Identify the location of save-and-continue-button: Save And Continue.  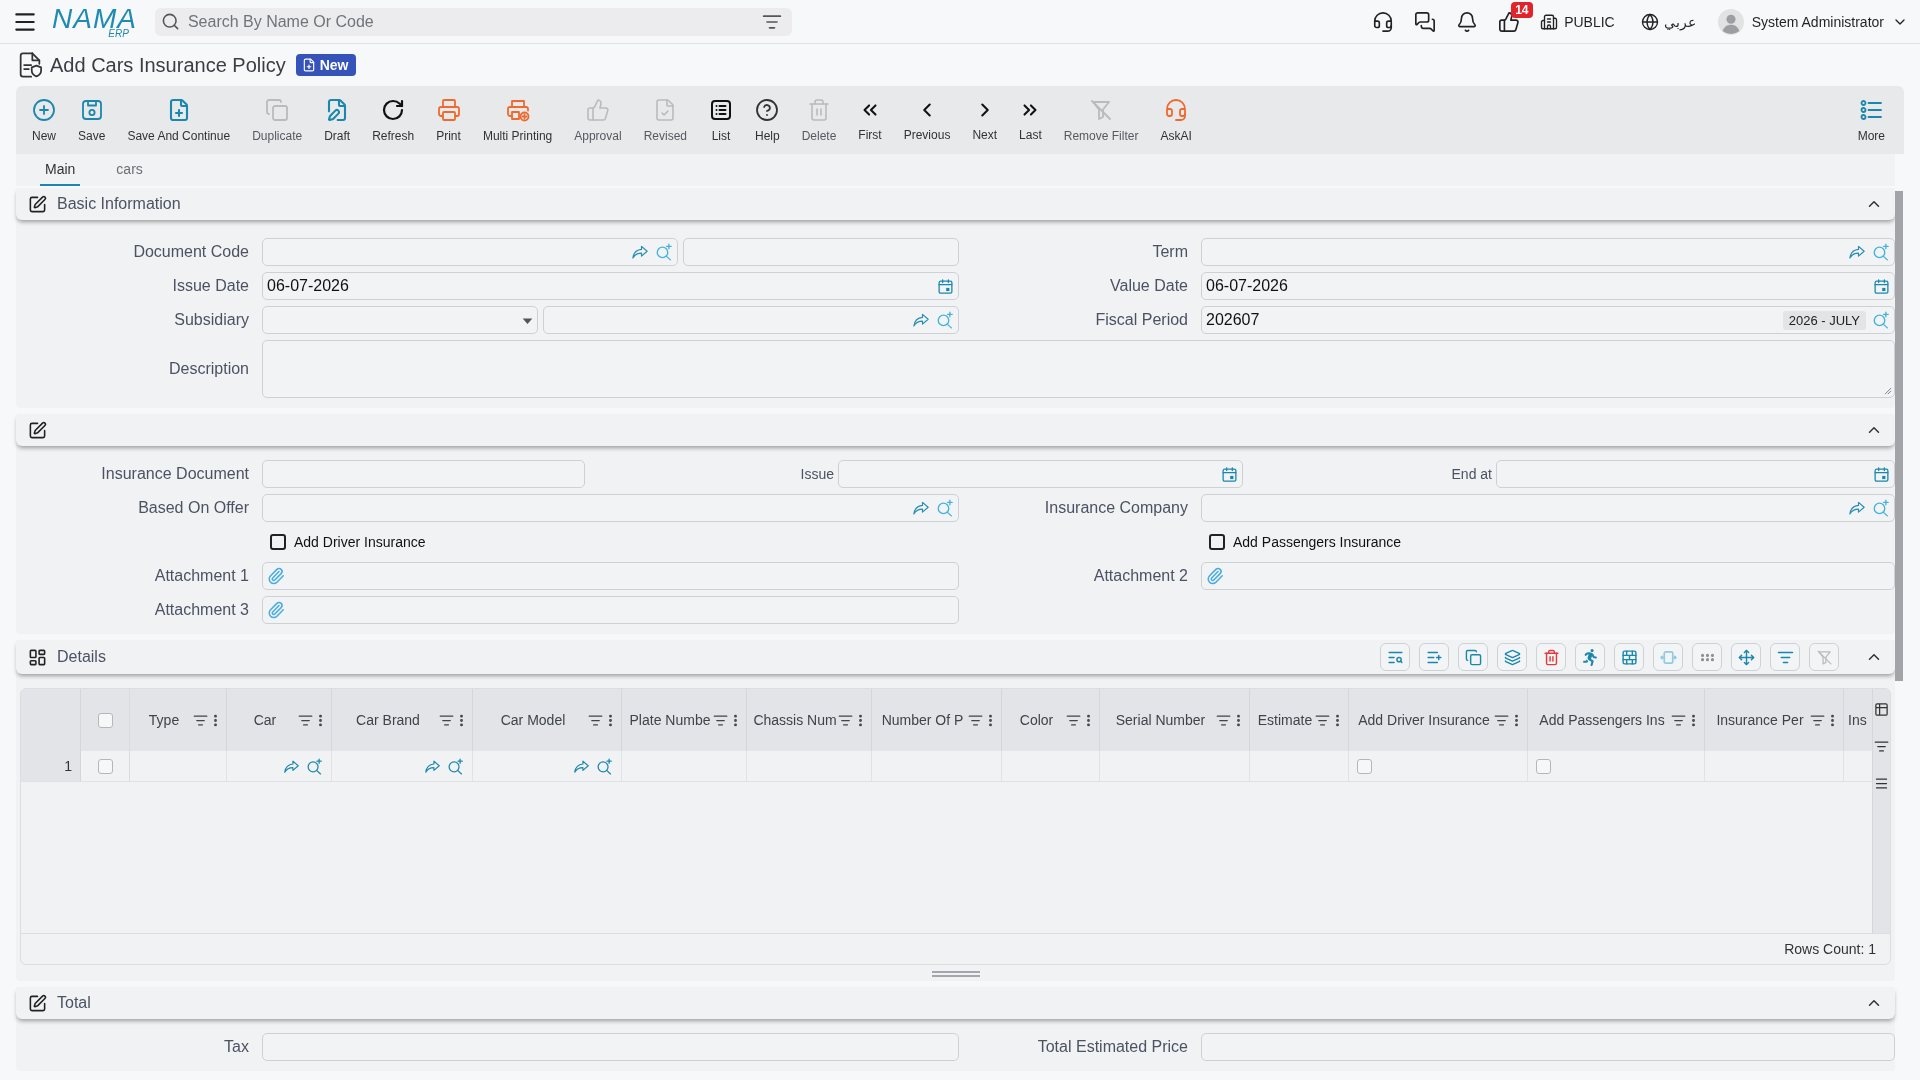
(179, 120).